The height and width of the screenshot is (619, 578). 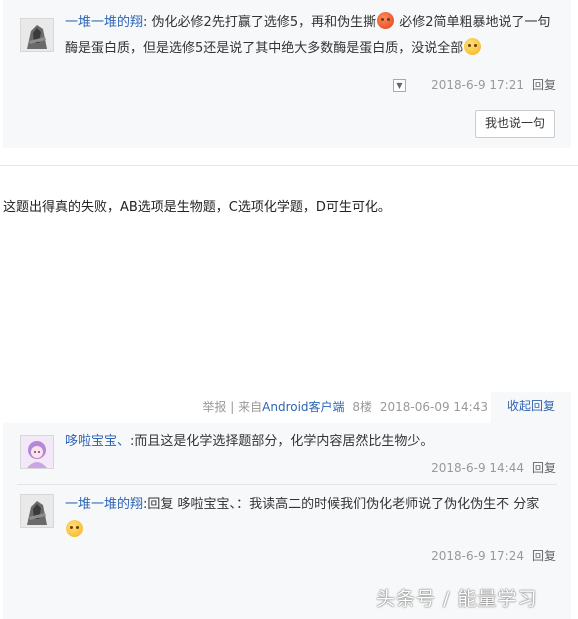 I want to click on reply-text-line1: ：我读高二的时候我们伪化老师说了伪化伪生不, so click(x=373, y=504).